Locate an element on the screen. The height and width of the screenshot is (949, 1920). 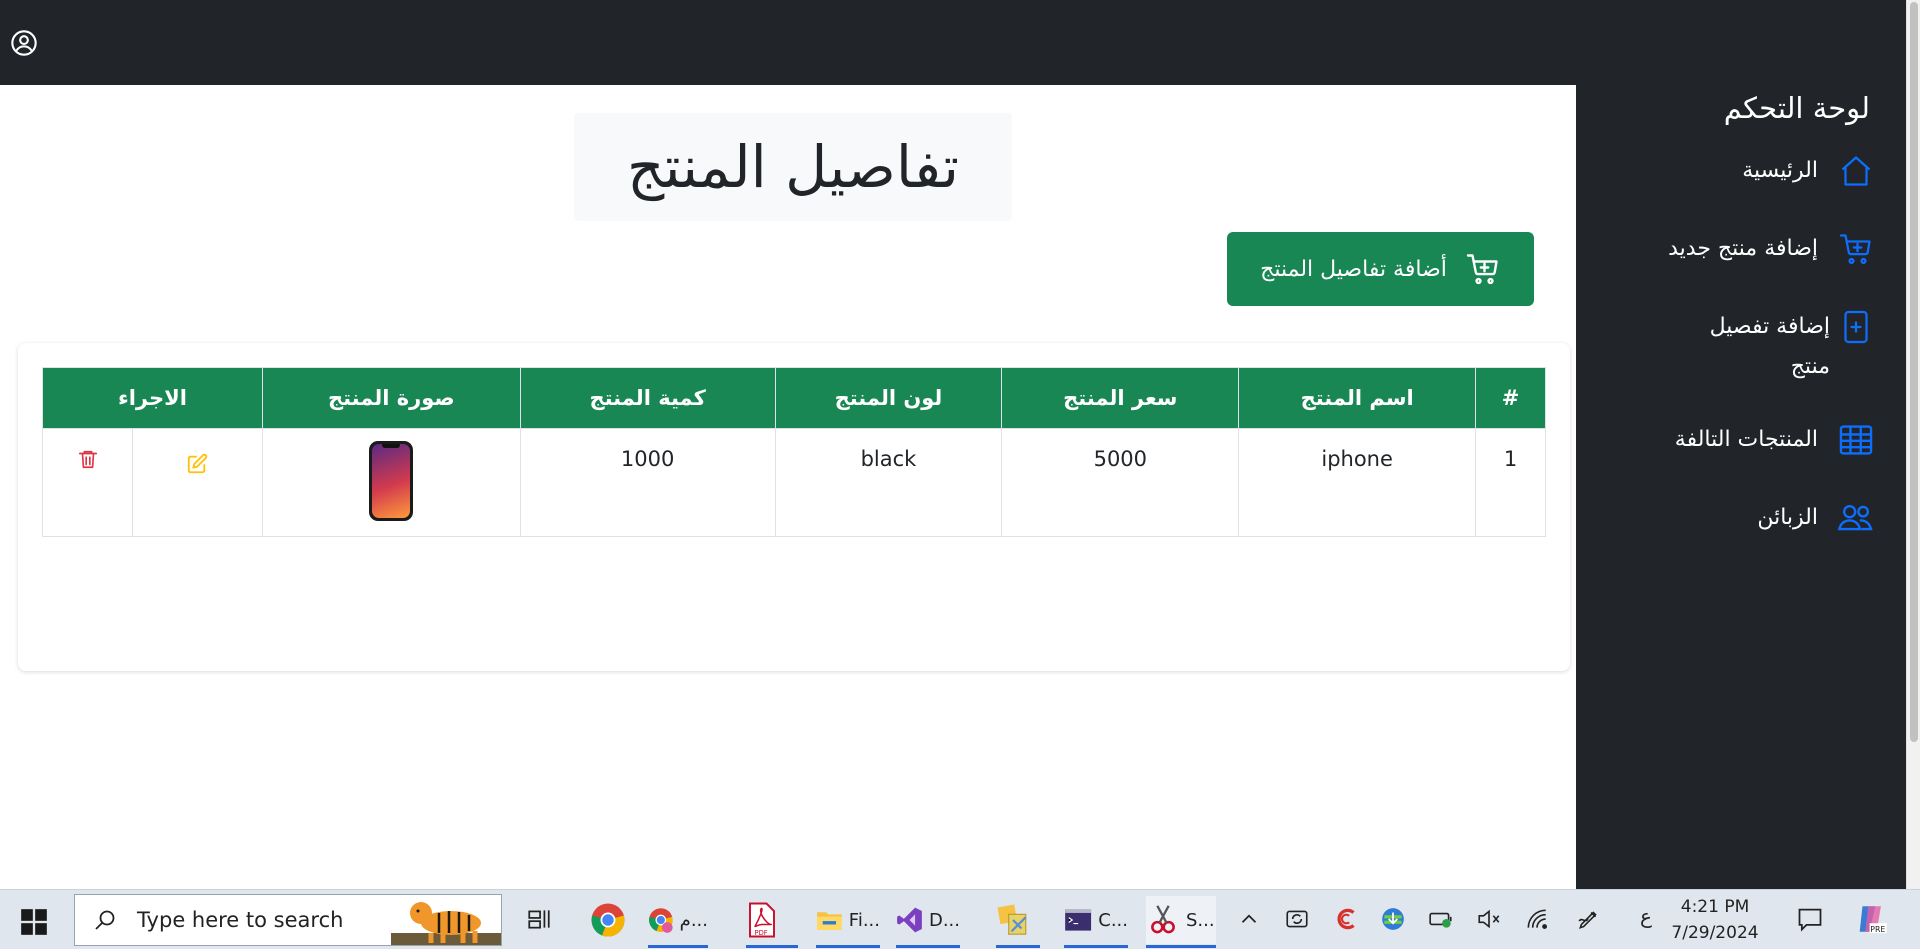
search-placeholder: Type here to search is located at coordinates (240, 920).